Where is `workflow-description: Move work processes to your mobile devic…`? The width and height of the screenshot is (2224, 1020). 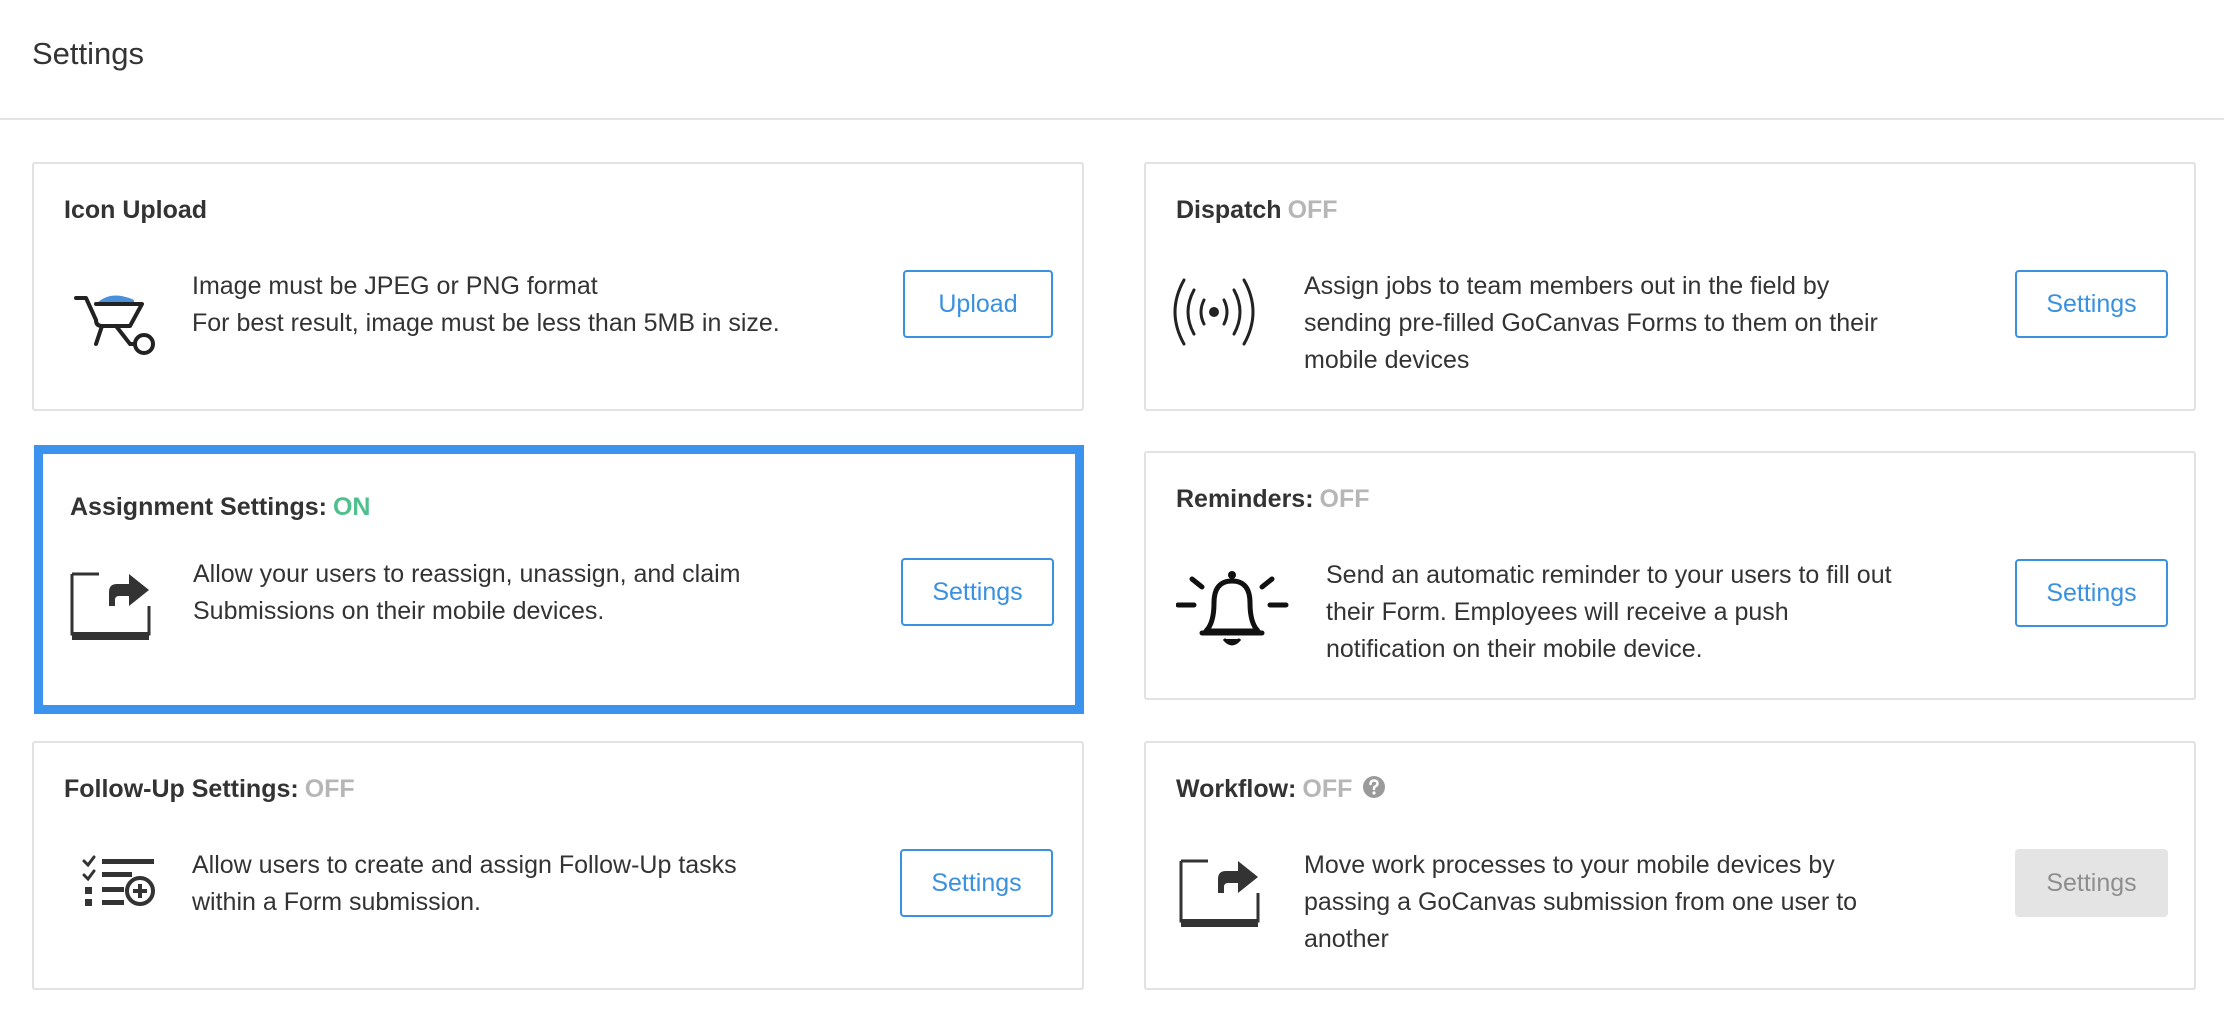
workflow-description: Move work processes to your mobile devic… is located at coordinates (1634, 902).